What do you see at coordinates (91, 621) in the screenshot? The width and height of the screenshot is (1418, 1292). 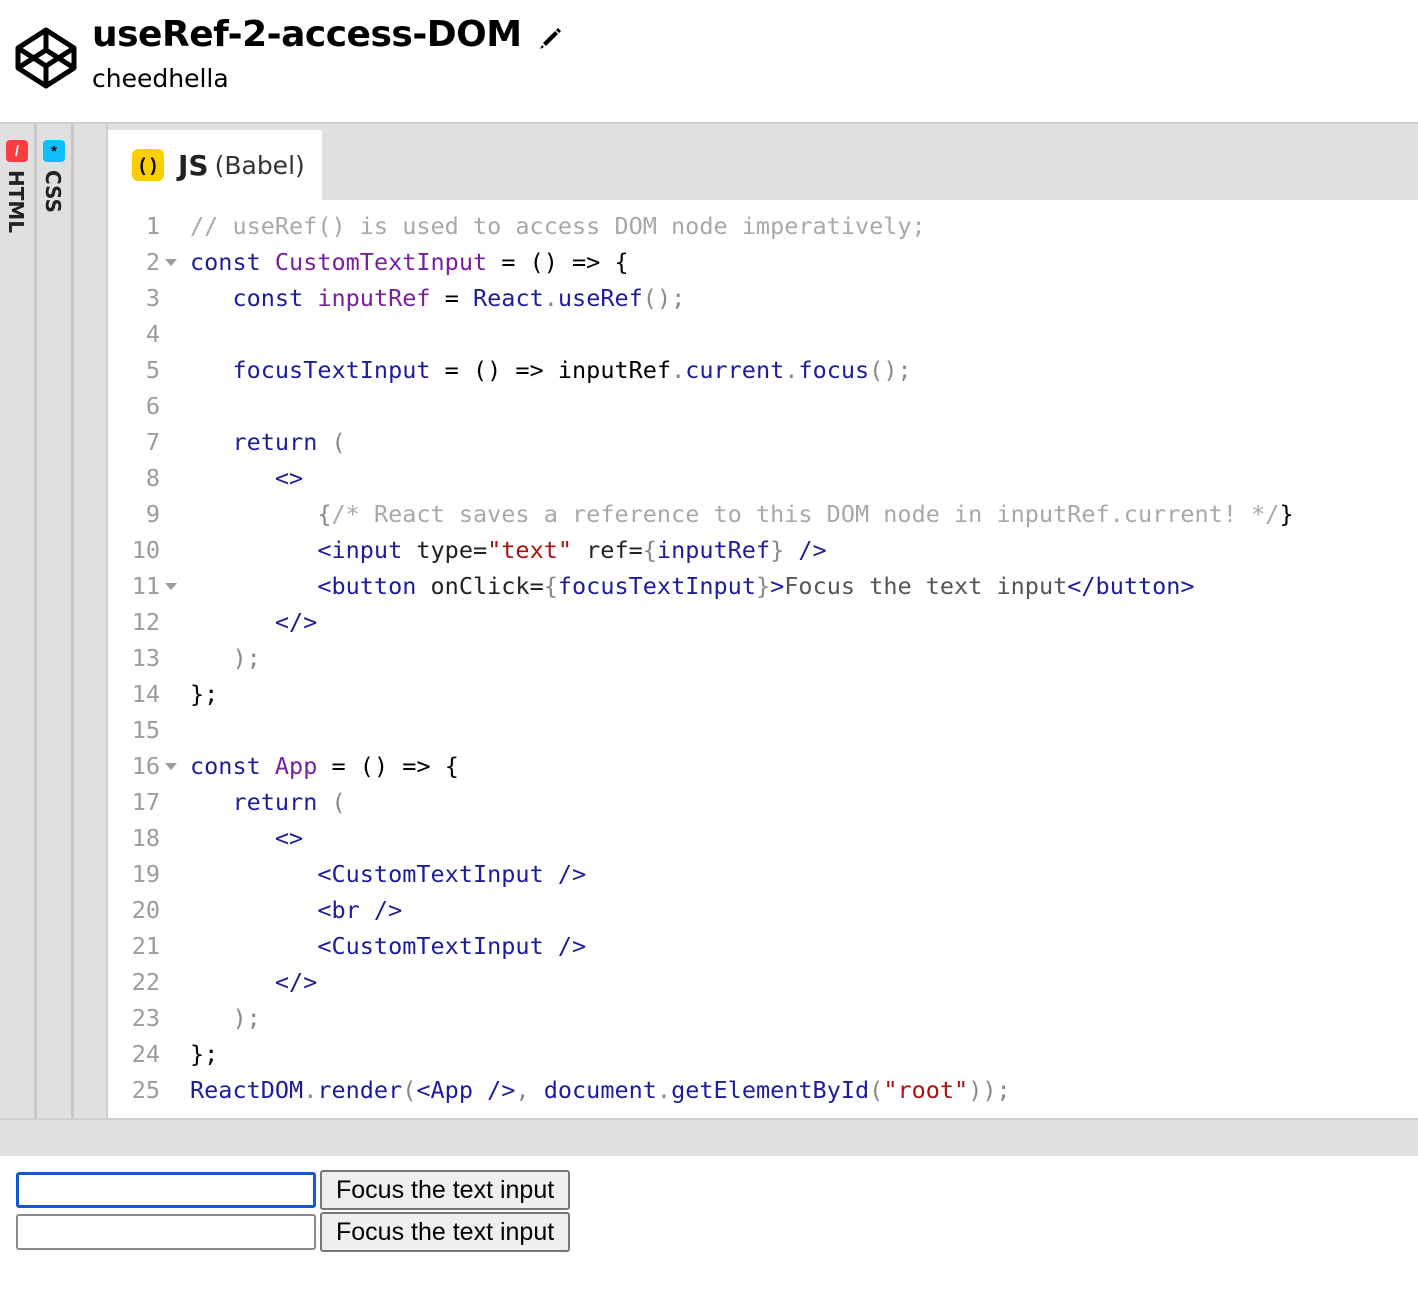 I see `pane-resize-handle` at bounding box center [91, 621].